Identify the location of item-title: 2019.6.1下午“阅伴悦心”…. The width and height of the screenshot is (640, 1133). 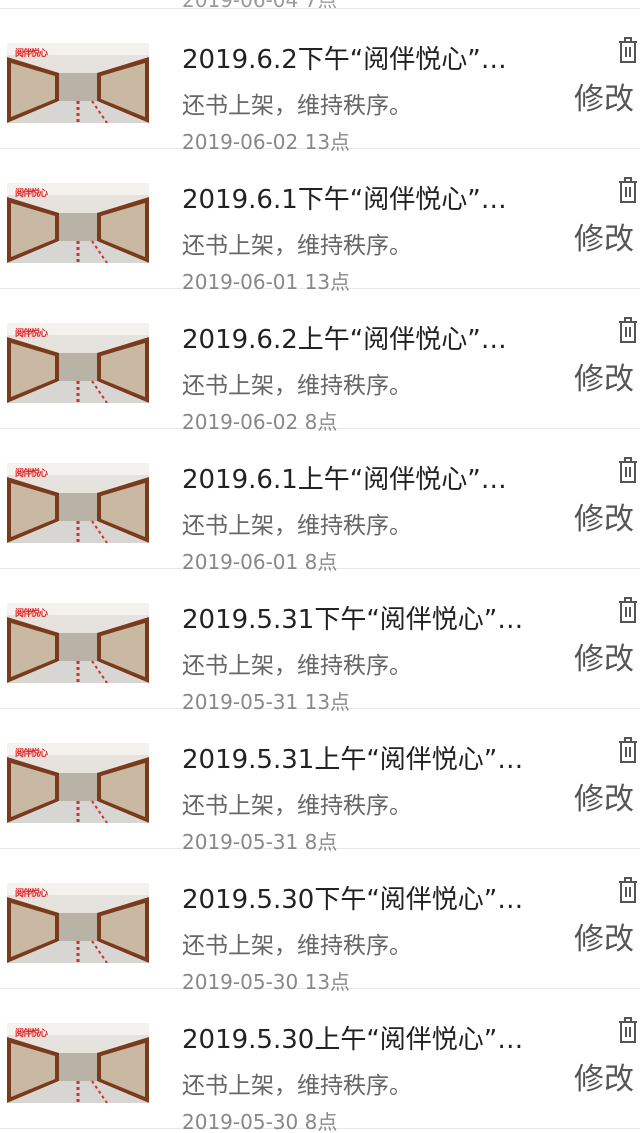
(344, 200).